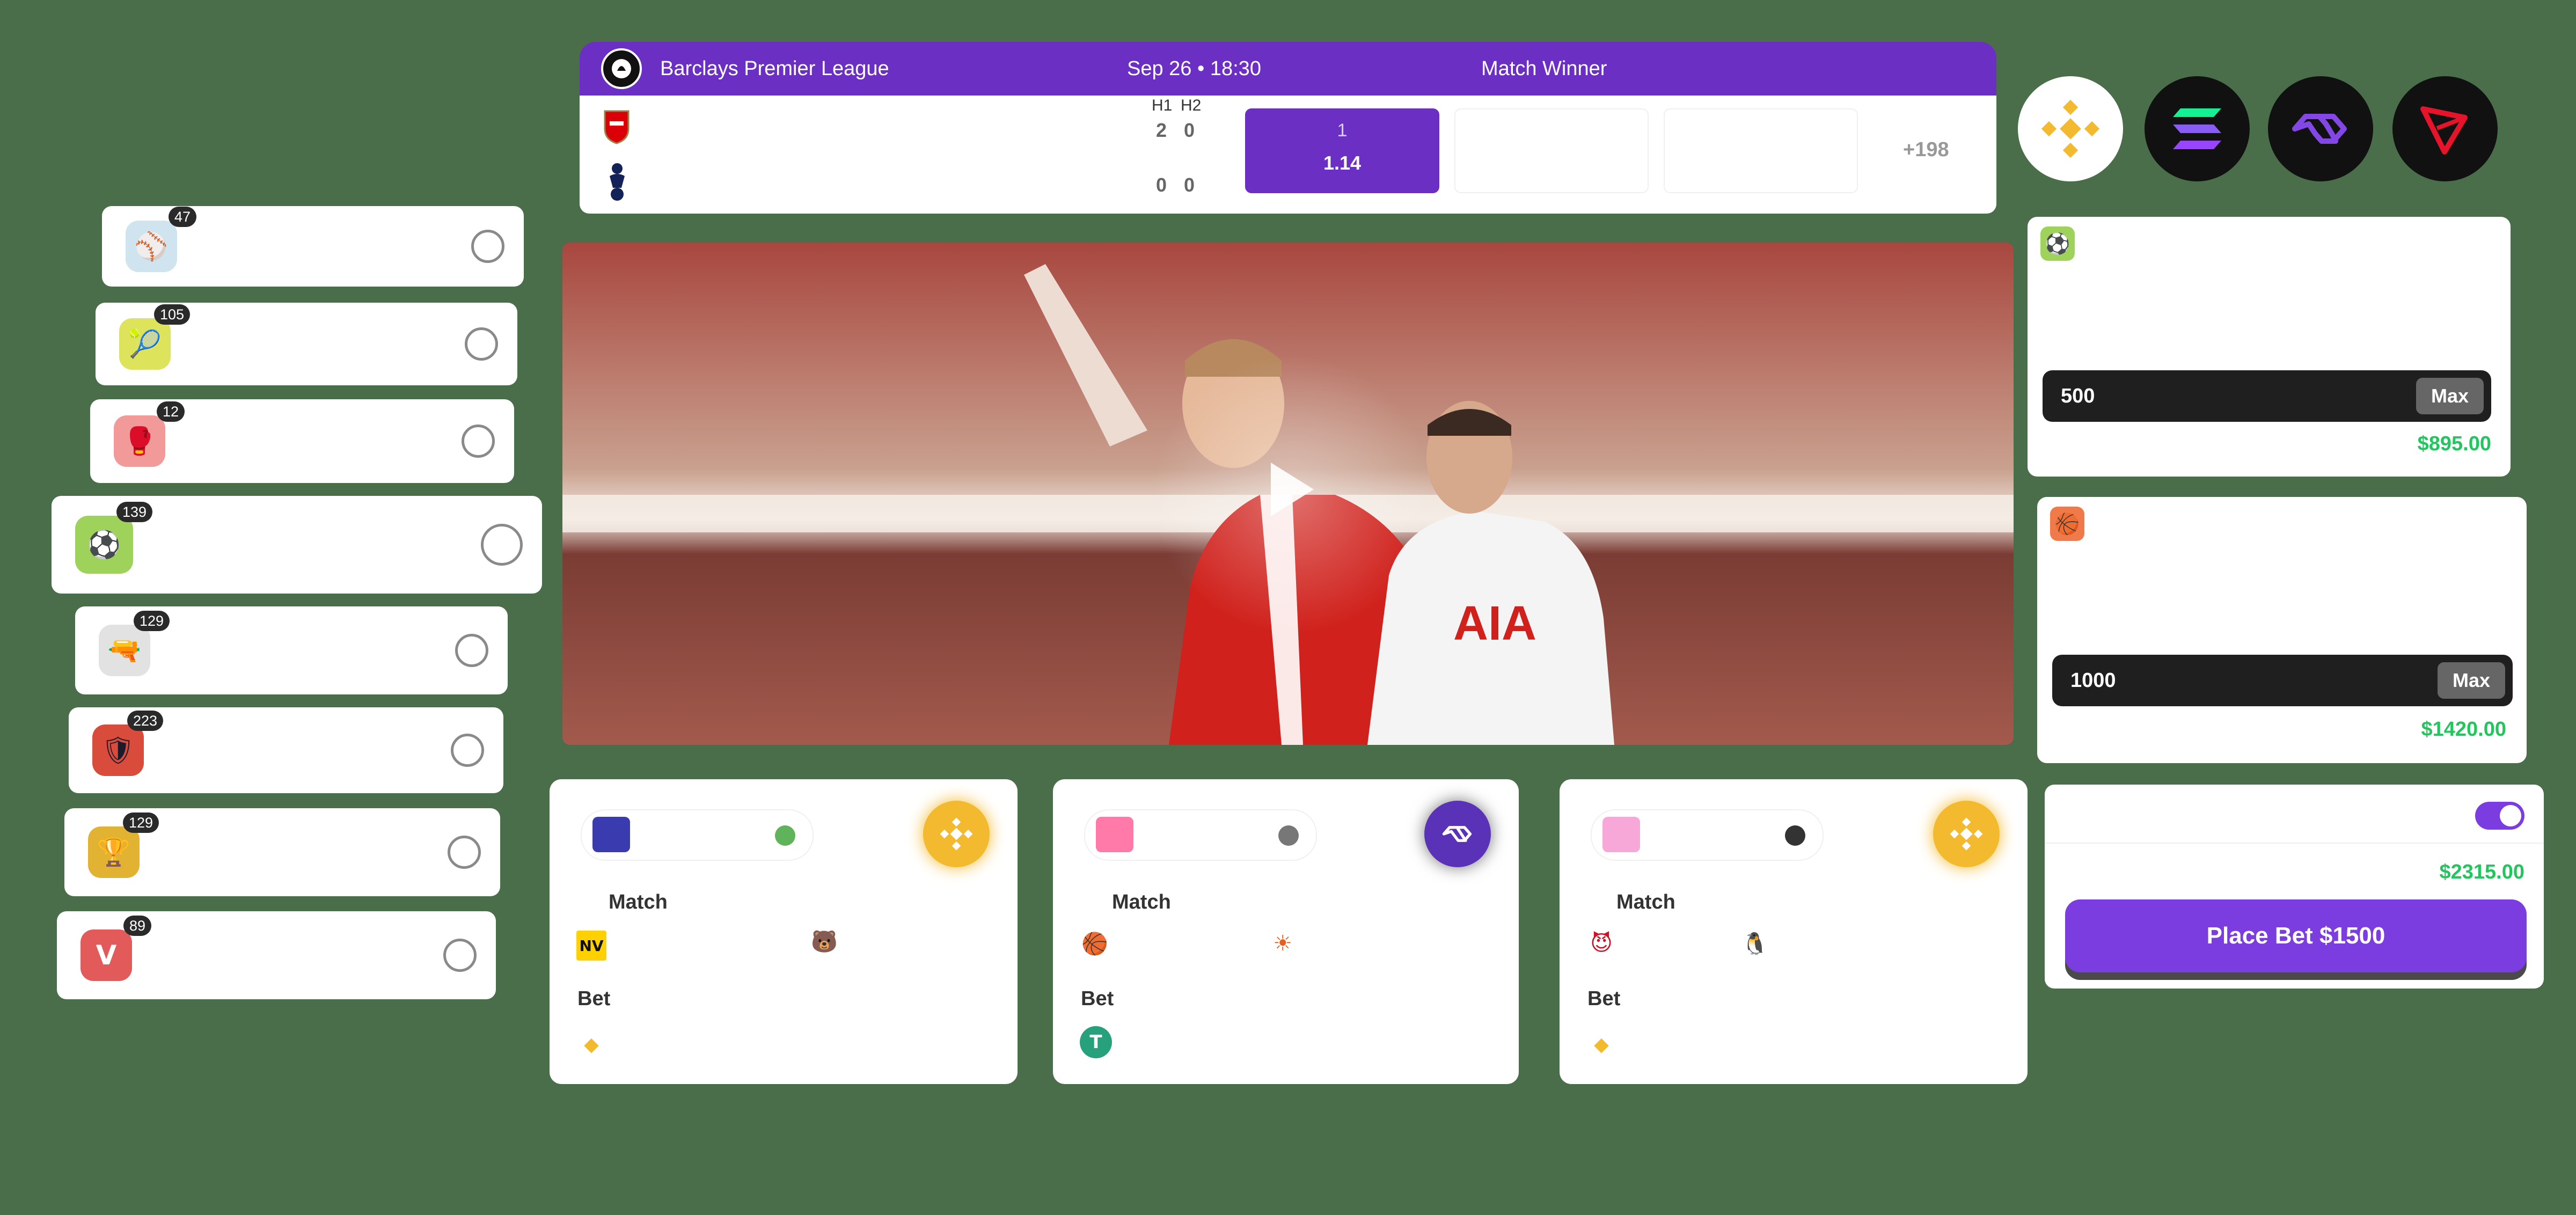  Describe the element at coordinates (2282, 680) in the screenshot. I see `stake-input: 1000 Max` at that location.